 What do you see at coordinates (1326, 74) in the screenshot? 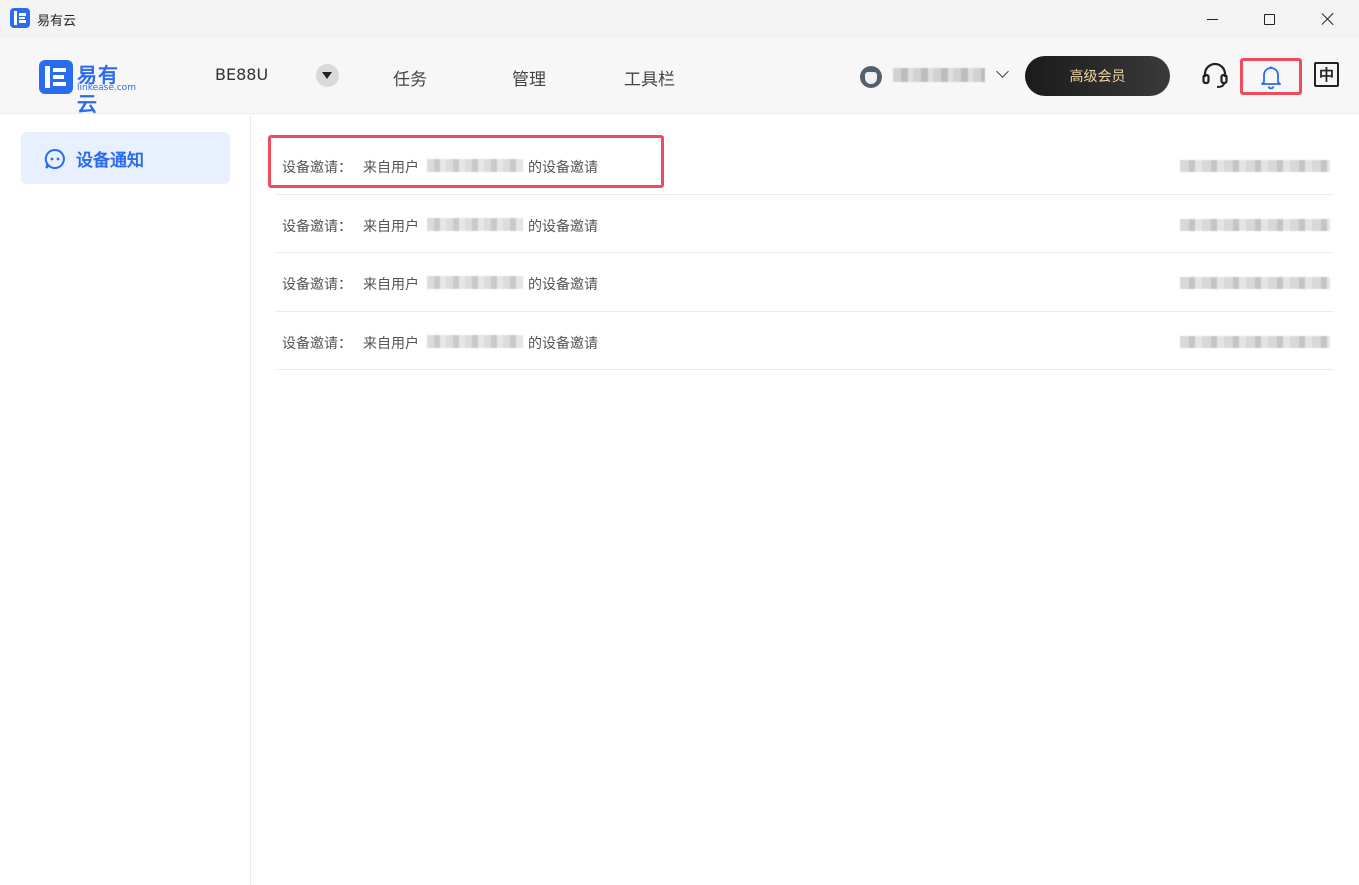
I see `language-toggle-button: 中` at bounding box center [1326, 74].